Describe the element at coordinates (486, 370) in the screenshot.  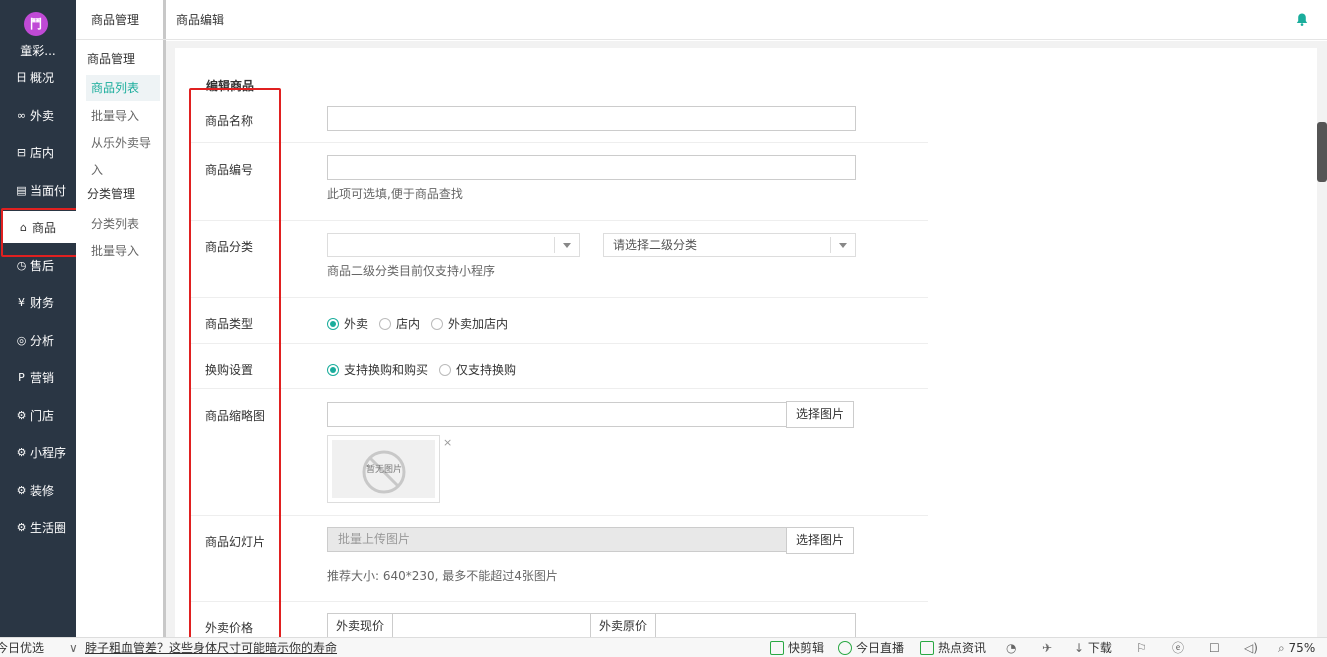
I see `radio-label: 仅支持换购` at that location.